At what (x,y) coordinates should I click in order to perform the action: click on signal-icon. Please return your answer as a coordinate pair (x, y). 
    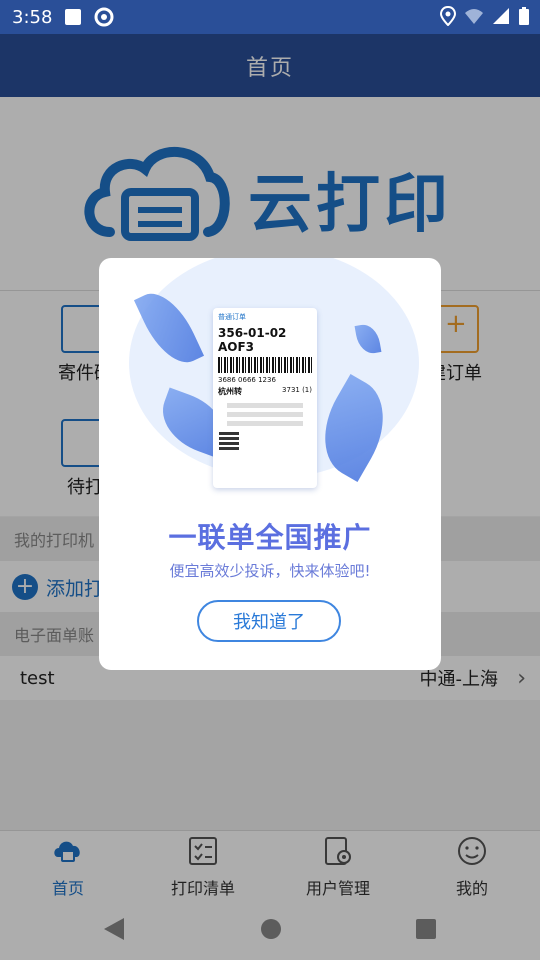
    Looking at the image, I should click on (501, 16).